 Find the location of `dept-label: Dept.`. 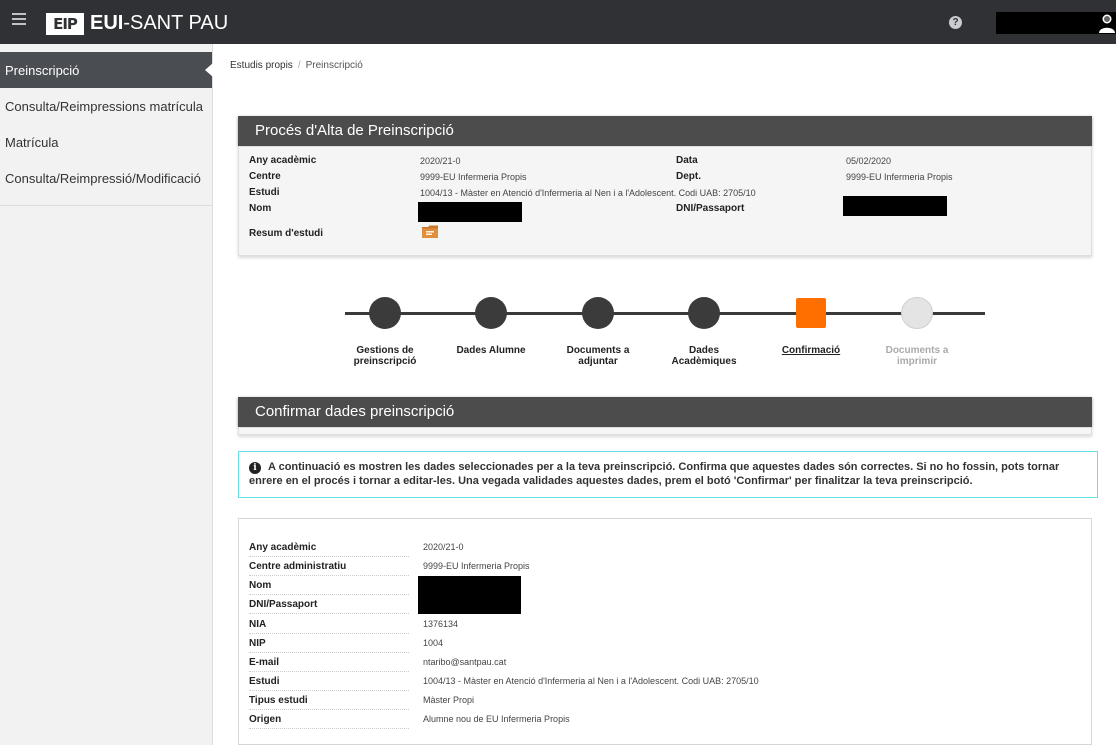

dept-label: Dept. is located at coordinates (688, 176).